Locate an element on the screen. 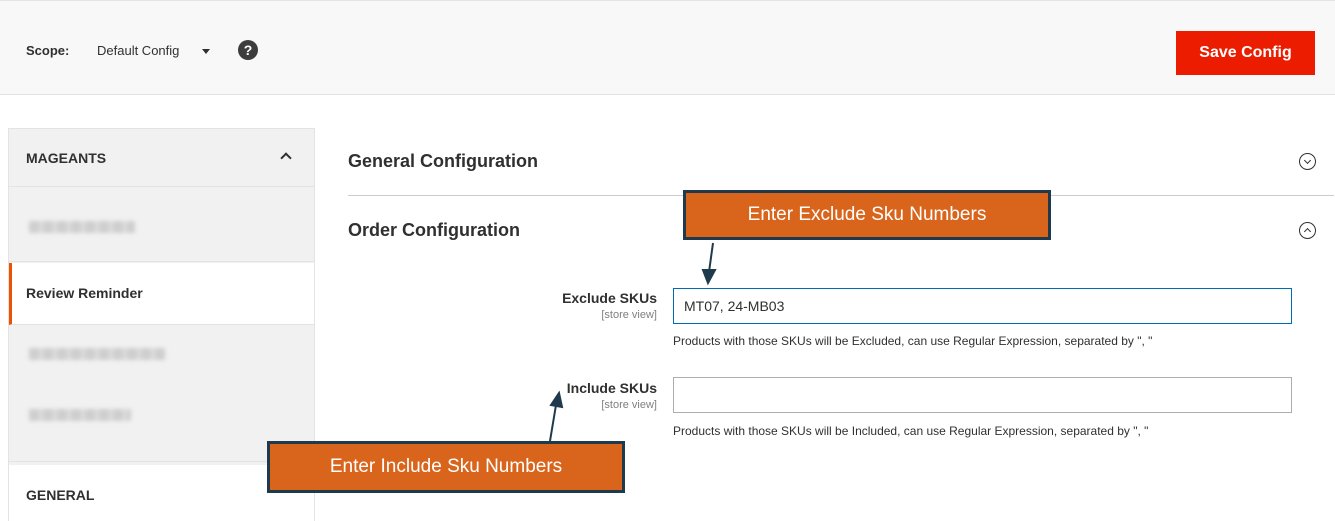 This screenshot has width=1335, height=521. callout-exclude: Enter Exclude Sku Numbers is located at coordinates (867, 215).